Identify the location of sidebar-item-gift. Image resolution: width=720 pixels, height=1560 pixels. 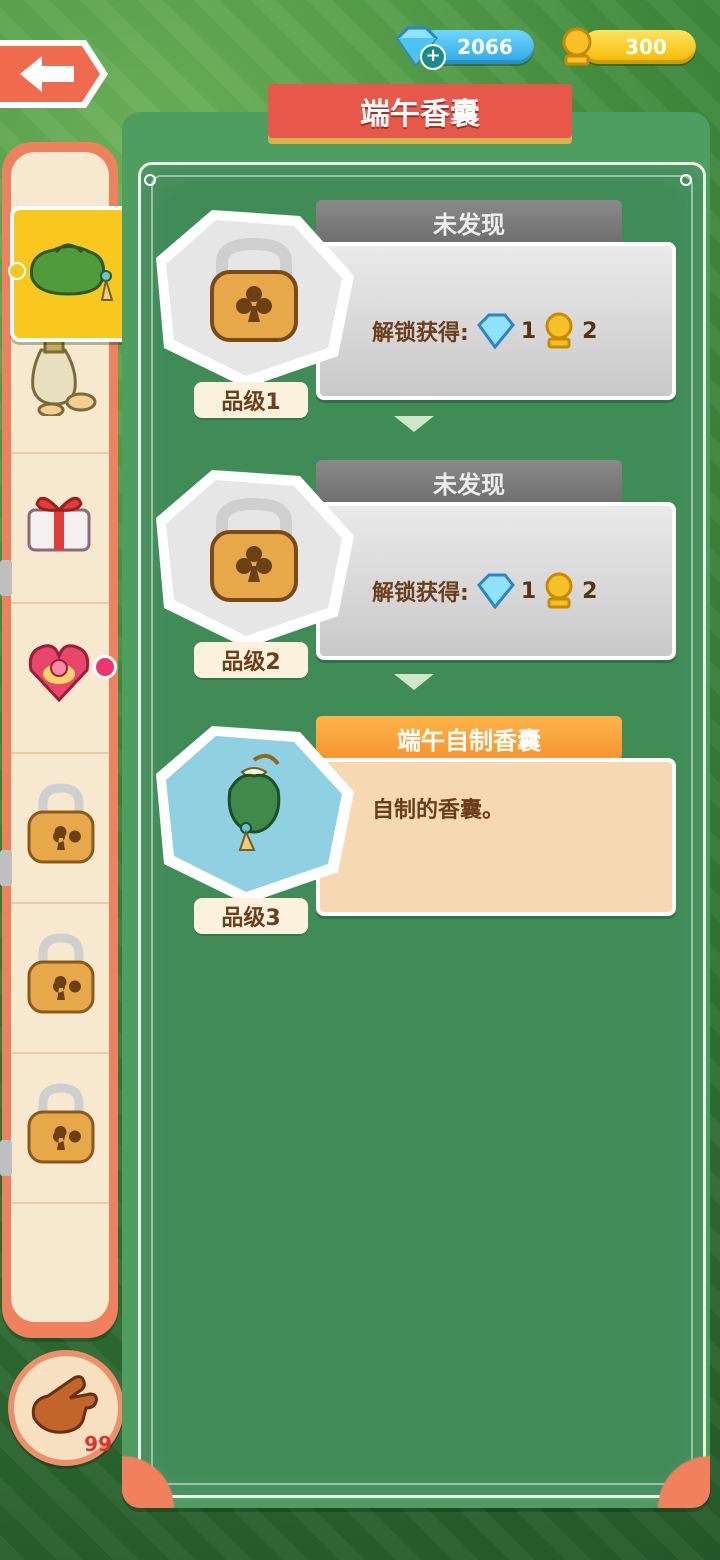
(60, 528).